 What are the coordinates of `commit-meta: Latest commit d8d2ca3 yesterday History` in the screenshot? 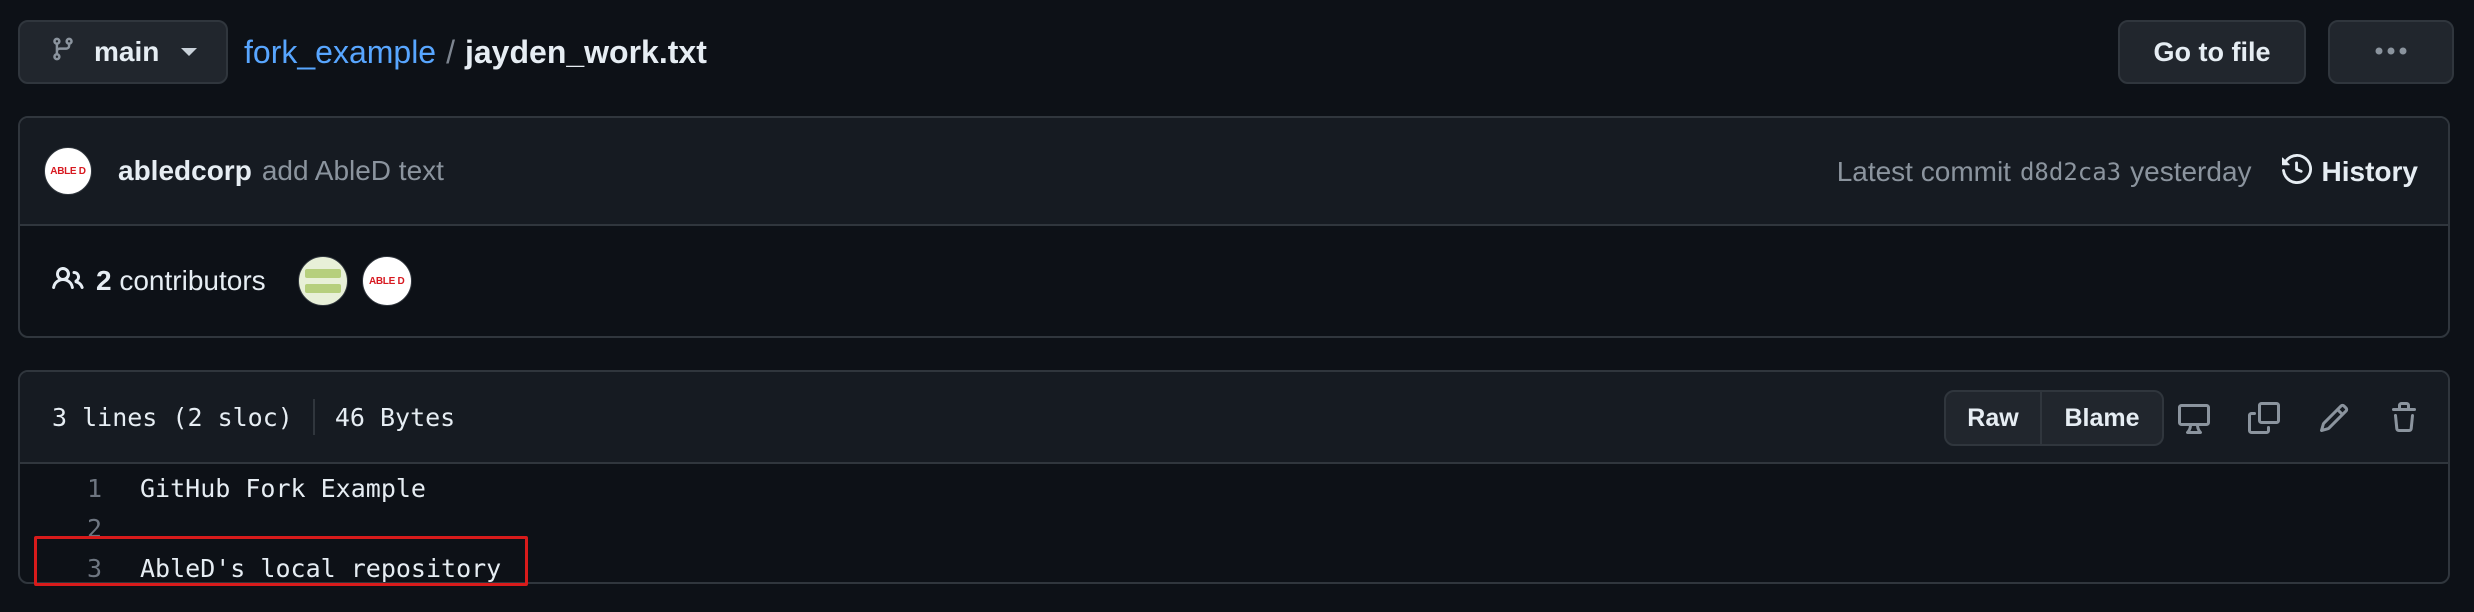 It's located at (2127, 172).